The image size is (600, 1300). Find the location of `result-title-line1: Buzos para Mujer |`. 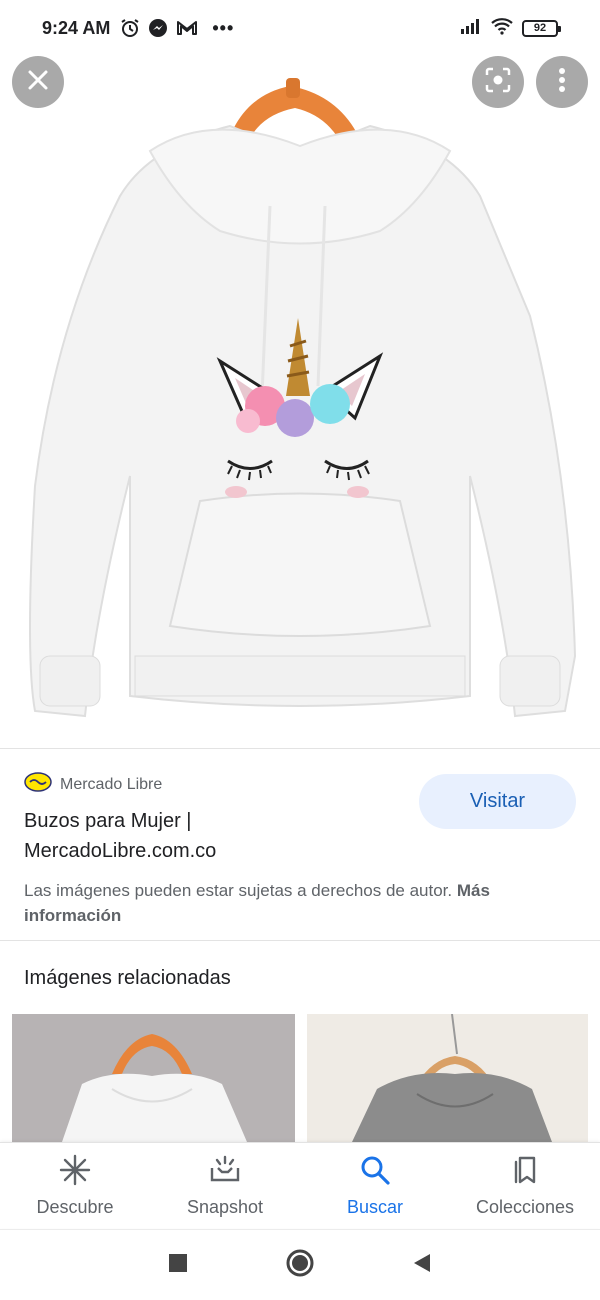

result-title-line1: Buzos para Mujer | is located at coordinates (108, 821).